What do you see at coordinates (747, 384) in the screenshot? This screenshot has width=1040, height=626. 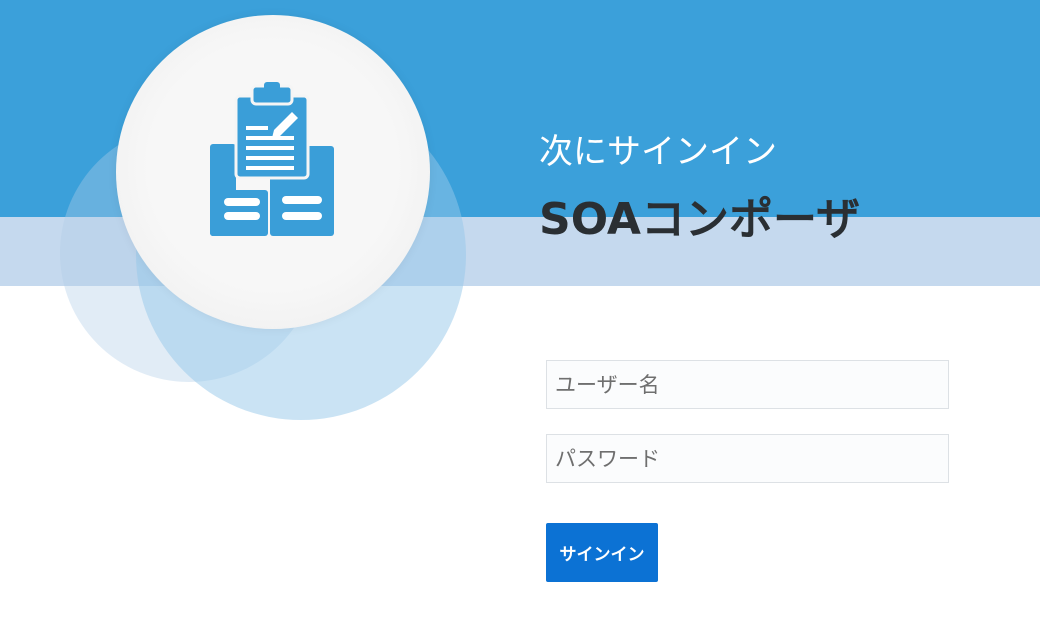 I see `username-field` at bounding box center [747, 384].